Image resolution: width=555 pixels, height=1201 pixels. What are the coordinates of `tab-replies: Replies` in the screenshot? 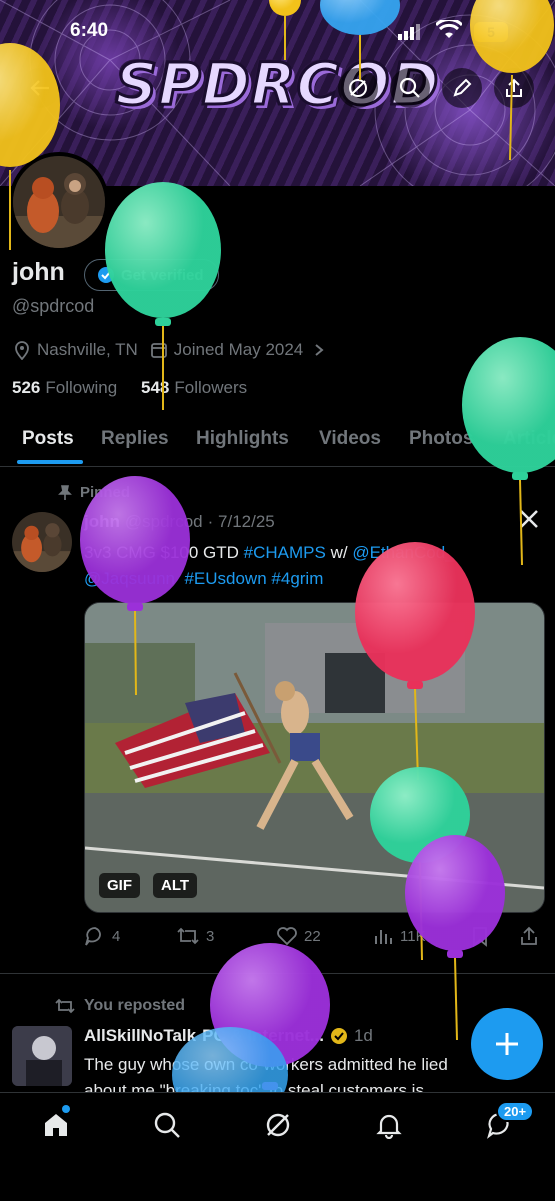 It's located at (135, 439).